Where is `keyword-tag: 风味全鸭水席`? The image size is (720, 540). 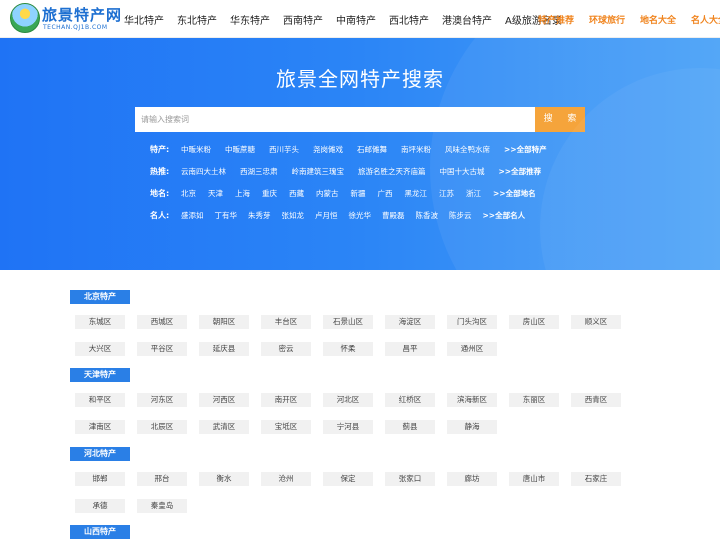 keyword-tag: 风味全鸭水席 is located at coordinates (467, 149).